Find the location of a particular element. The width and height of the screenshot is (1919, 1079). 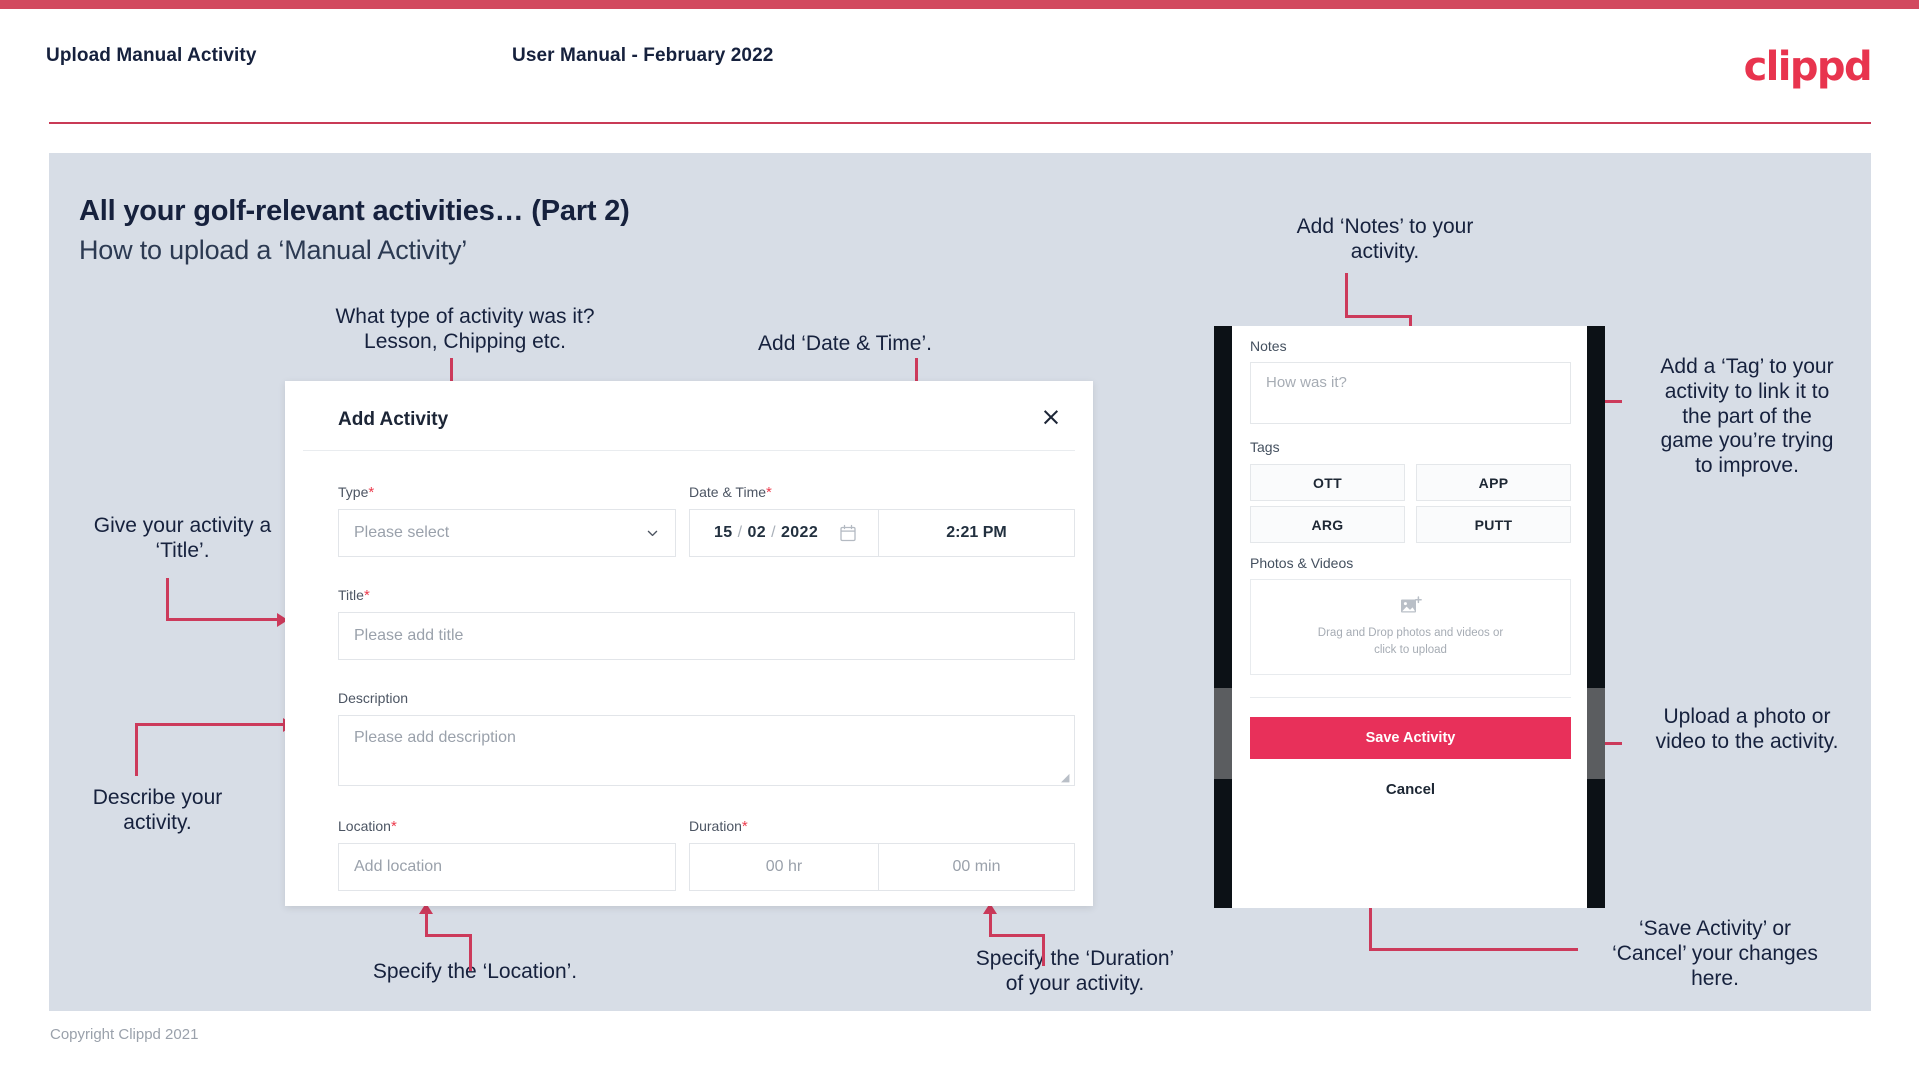

connector-duration-h is located at coordinates (1017, 935).